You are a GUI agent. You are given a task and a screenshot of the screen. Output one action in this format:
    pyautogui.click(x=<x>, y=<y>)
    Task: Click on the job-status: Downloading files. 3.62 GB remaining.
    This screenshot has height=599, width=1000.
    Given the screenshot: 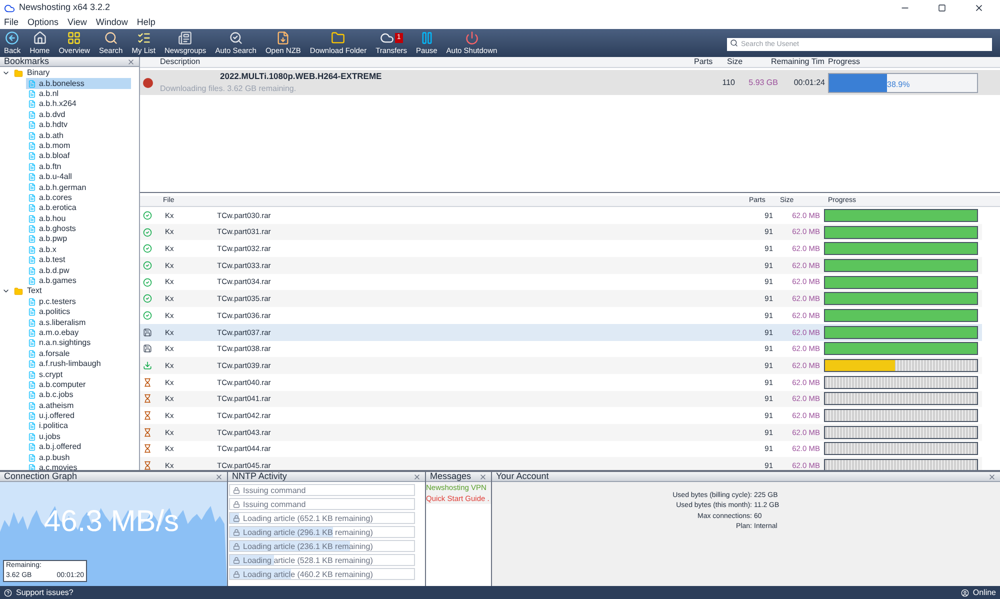 What is the action you would take?
    pyautogui.click(x=229, y=88)
    